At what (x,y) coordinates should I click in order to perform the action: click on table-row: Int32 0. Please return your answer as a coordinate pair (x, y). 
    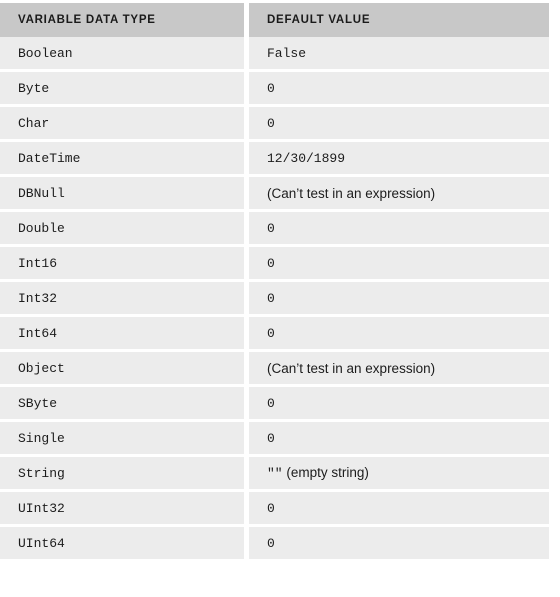
    Looking at the image, I should click on (274, 296).